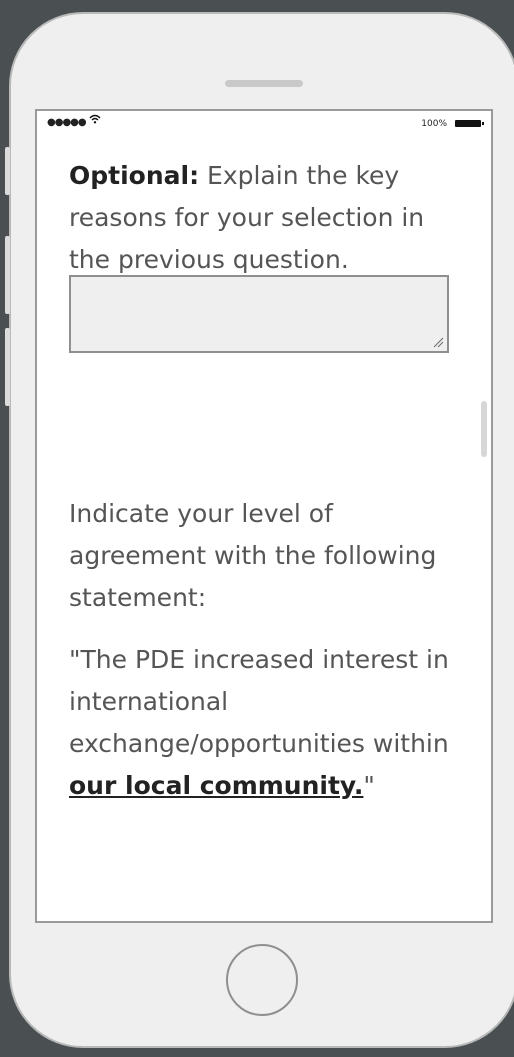 The height and width of the screenshot is (1057, 514). I want to click on volume-up-button, so click(7, 275).